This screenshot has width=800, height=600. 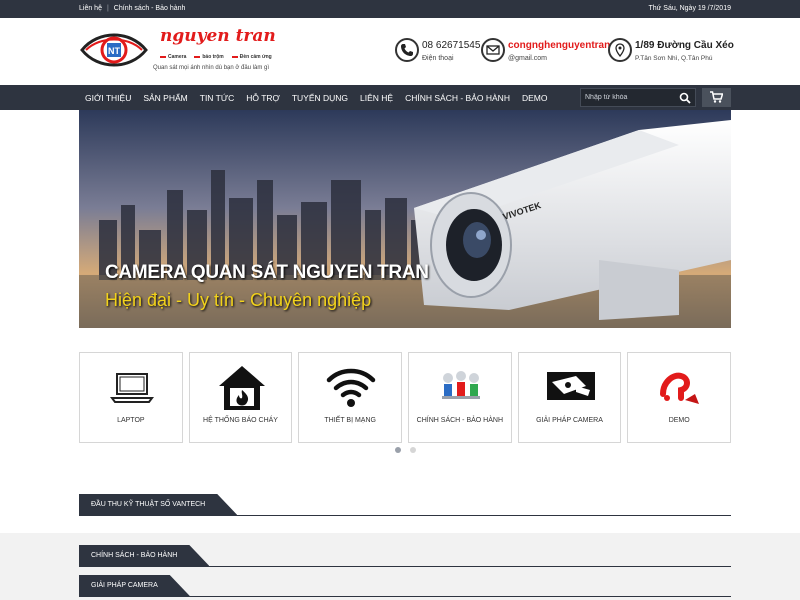 I want to click on category-label: DEMO, so click(x=679, y=420).